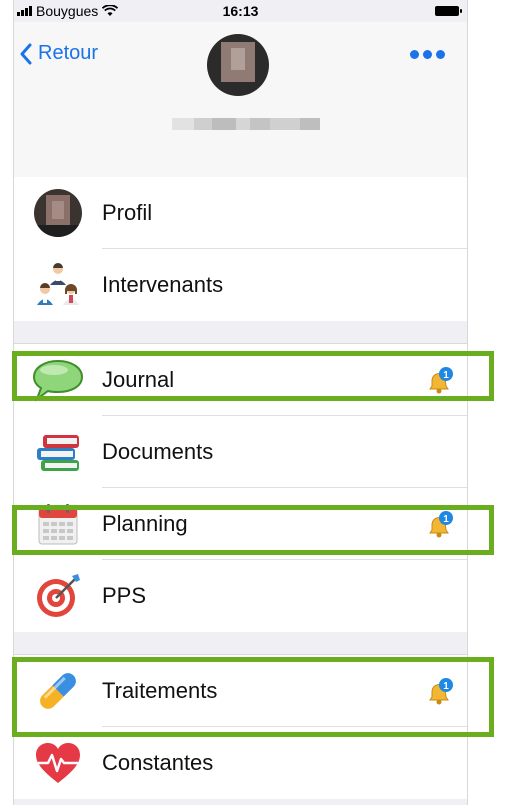  What do you see at coordinates (238, 65) in the screenshot?
I see `patient-avatar` at bounding box center [238, 65].